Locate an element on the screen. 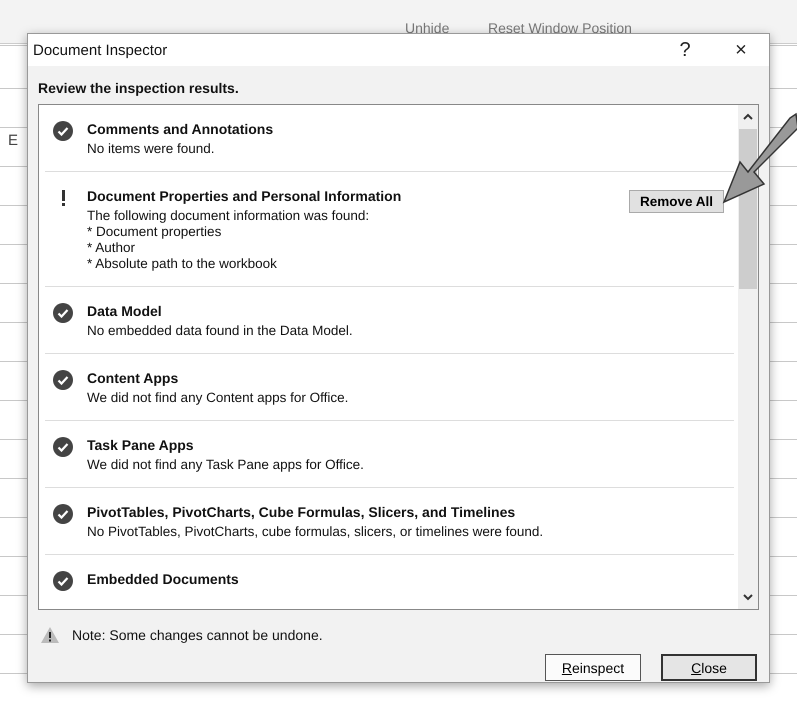 The height and width of the screenshot is (706, 797). result-title: Content Apps is located at coordinates (133, 378).